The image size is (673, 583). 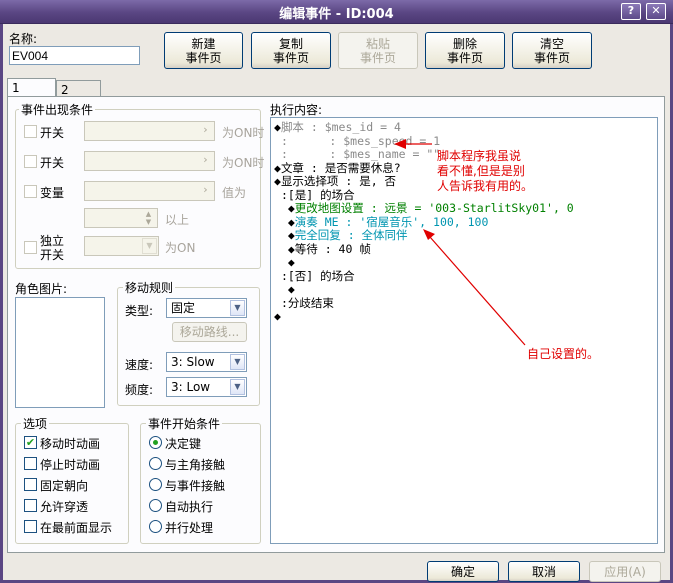 I want to click on delete-page-label-1: 删除, so click(x=464, y=43).